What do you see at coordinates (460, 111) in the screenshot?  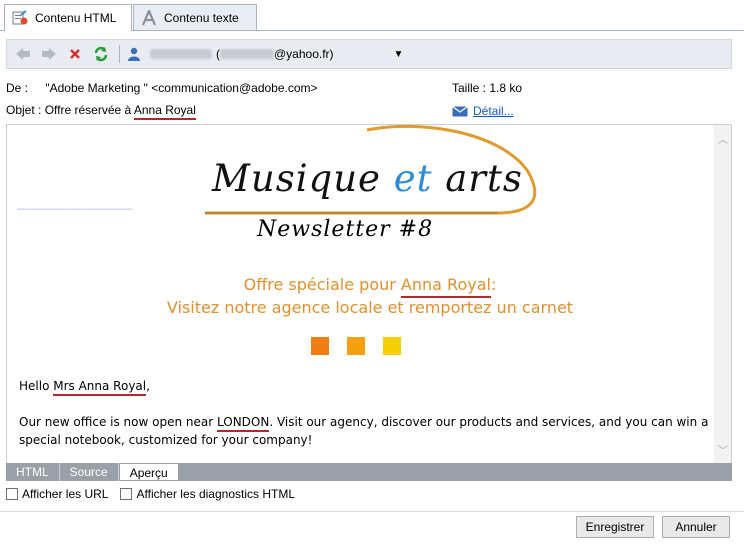 I see `envelope-icon` at bounding box center [460, 111].